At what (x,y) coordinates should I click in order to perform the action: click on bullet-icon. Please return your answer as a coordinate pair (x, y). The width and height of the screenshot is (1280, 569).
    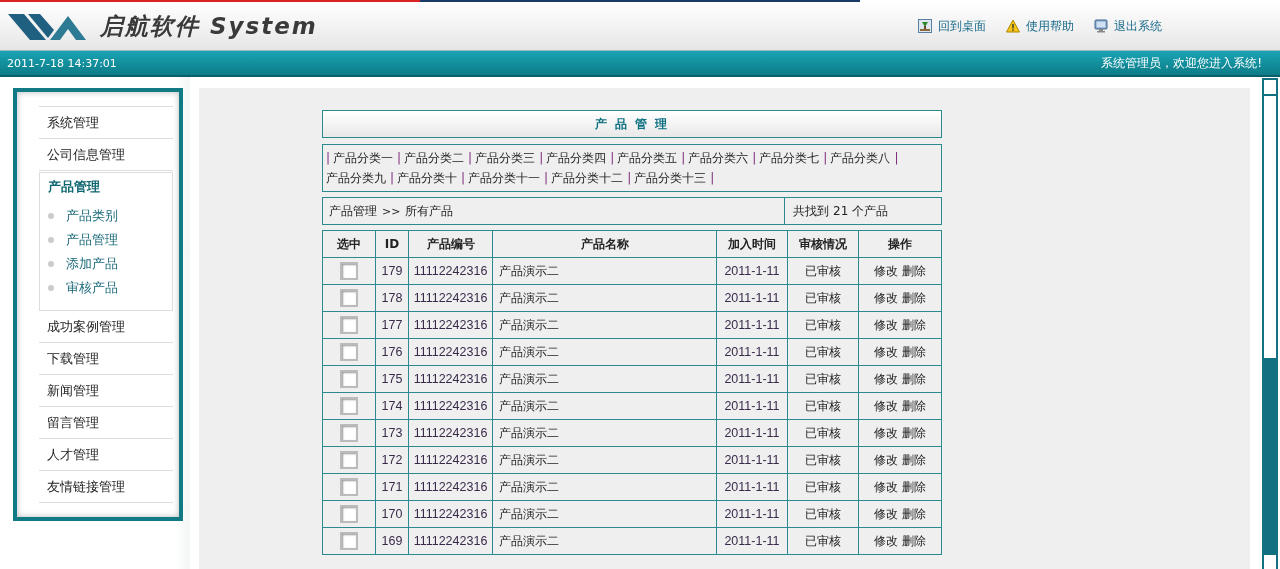
    Looking at the image, I should click on (51, 240).